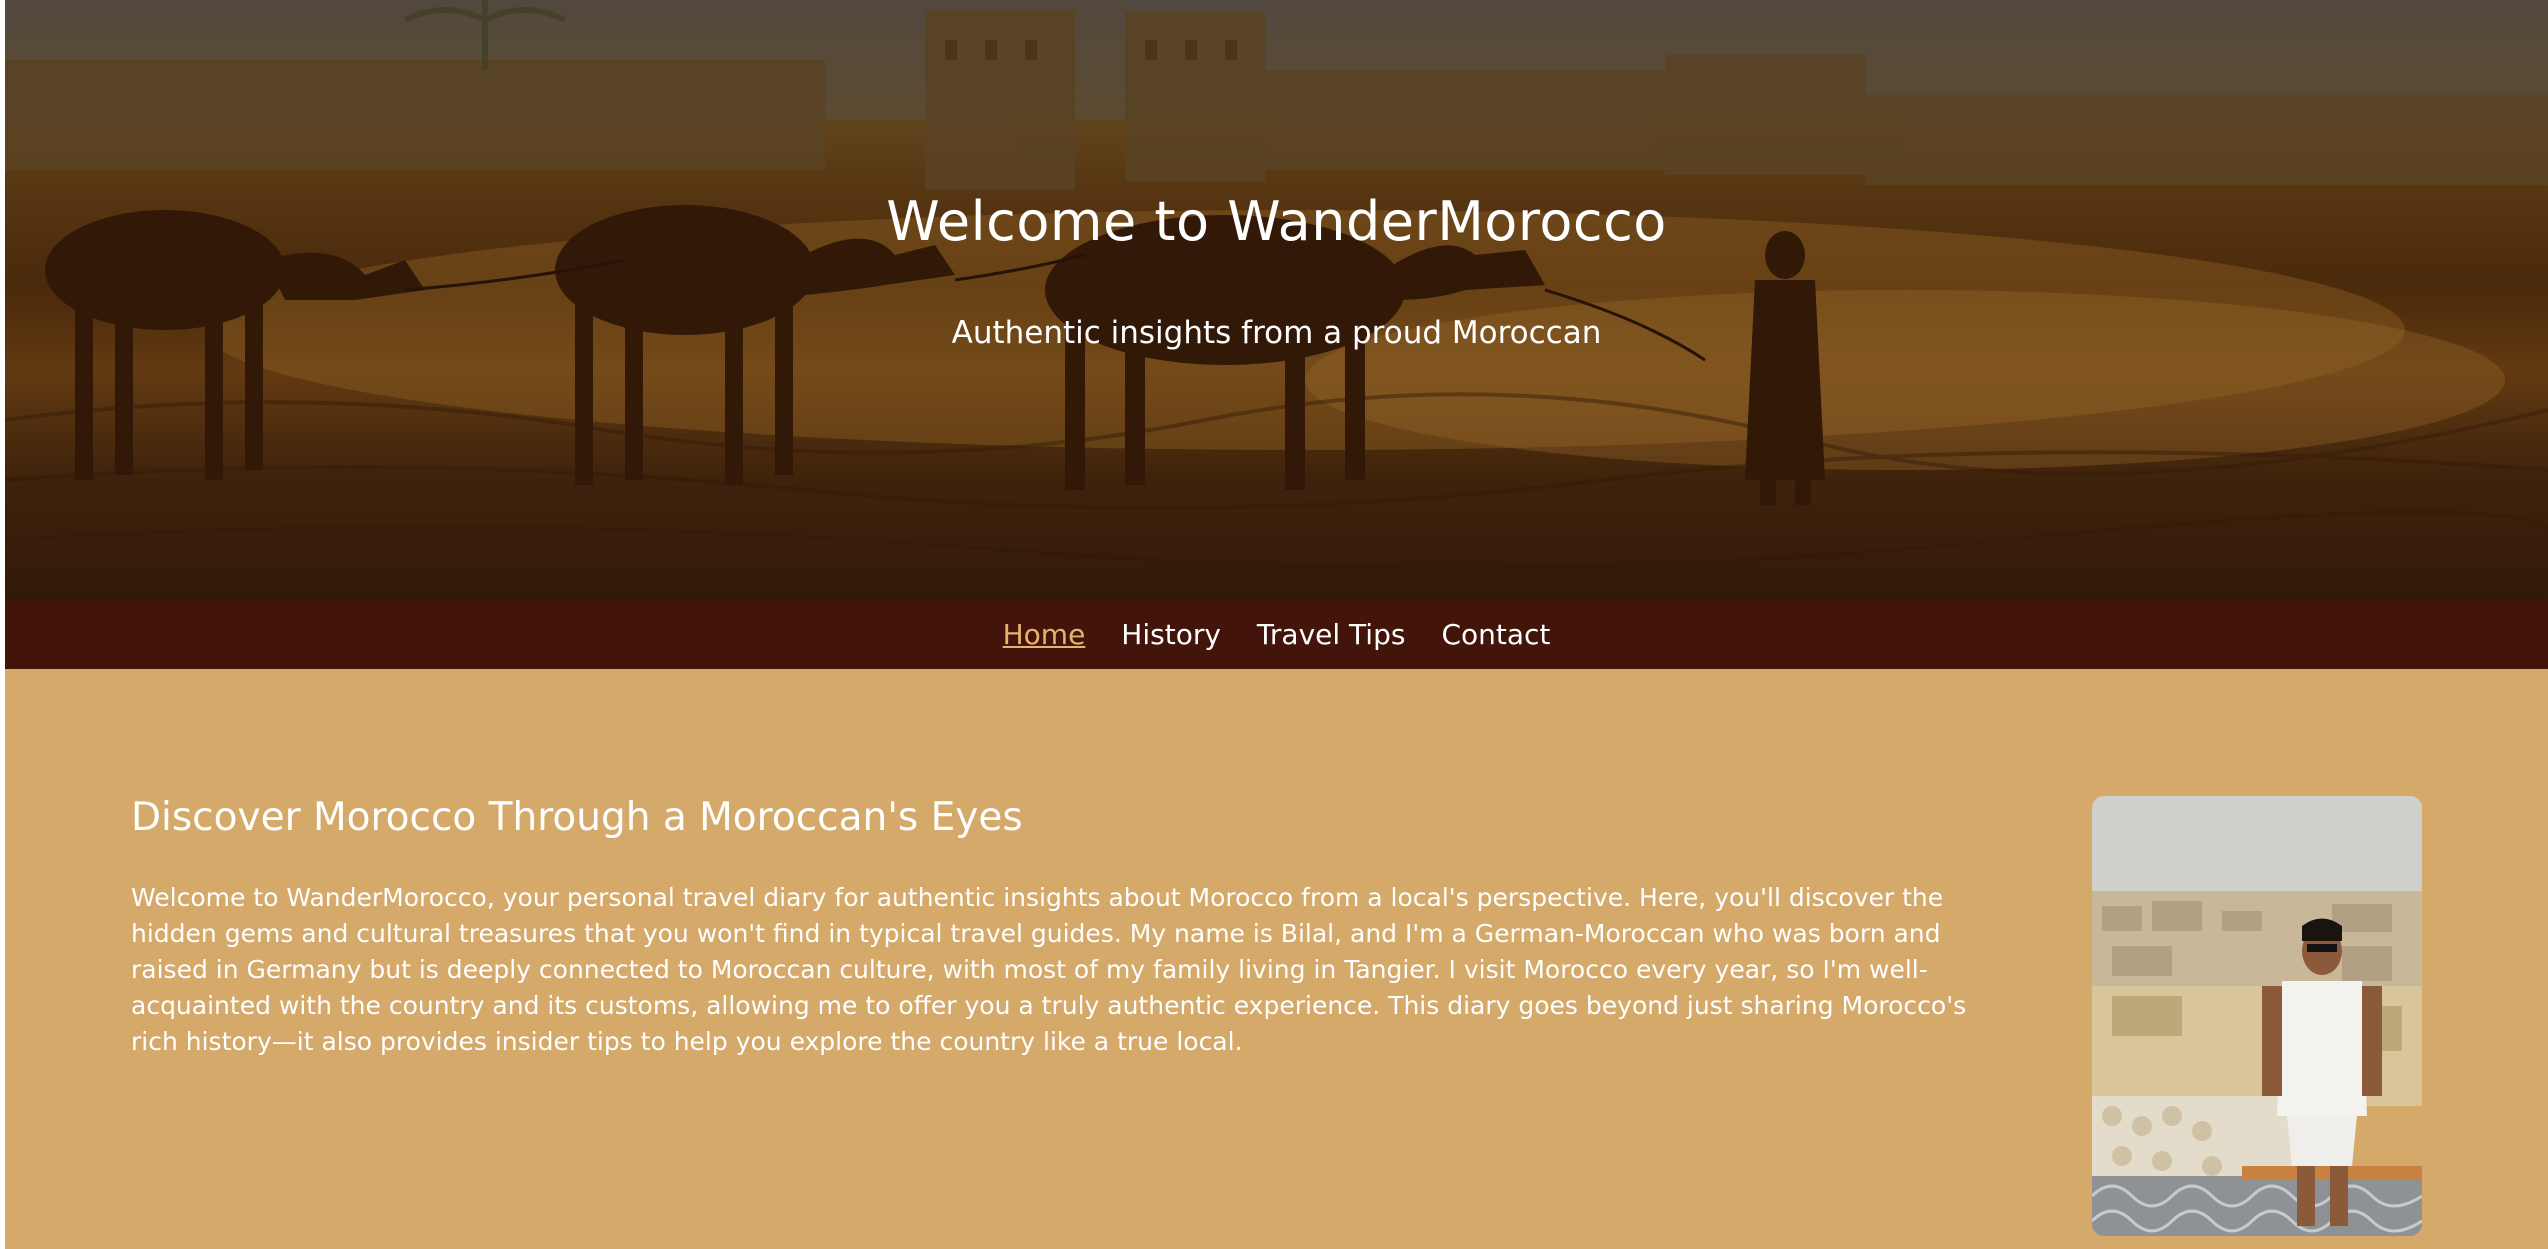 This screenshot has width=2548, height=1249. What do you see at coordinates (1495, 634) in the screenshot?
I see `nav-link-contact: Contact` at bounding box center [1495, 634].